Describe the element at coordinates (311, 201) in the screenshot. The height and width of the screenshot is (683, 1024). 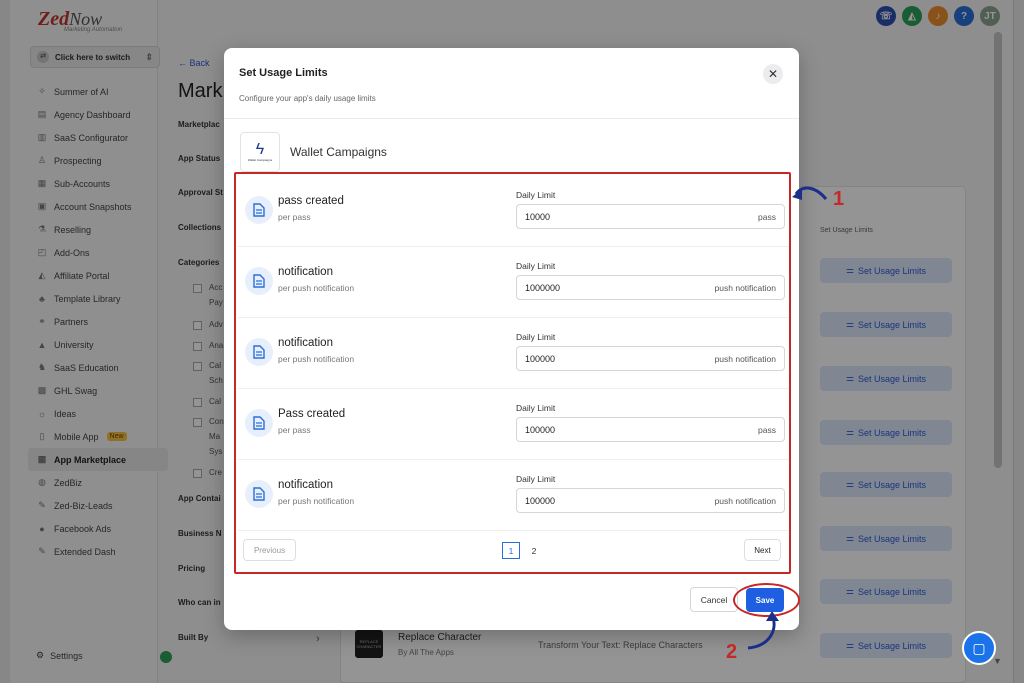
I see `limit-event-name: pass created` at that location.